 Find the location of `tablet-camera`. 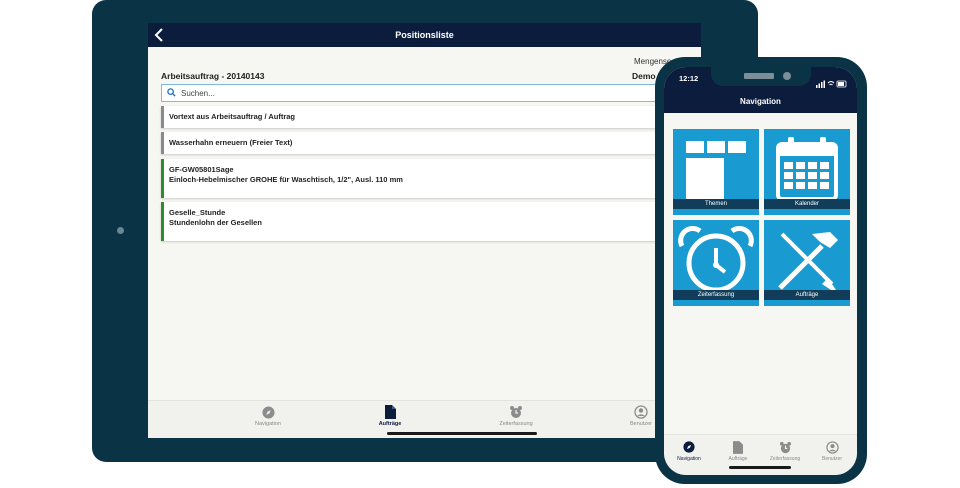

tablet-camera is located at coordinates (120, 230).